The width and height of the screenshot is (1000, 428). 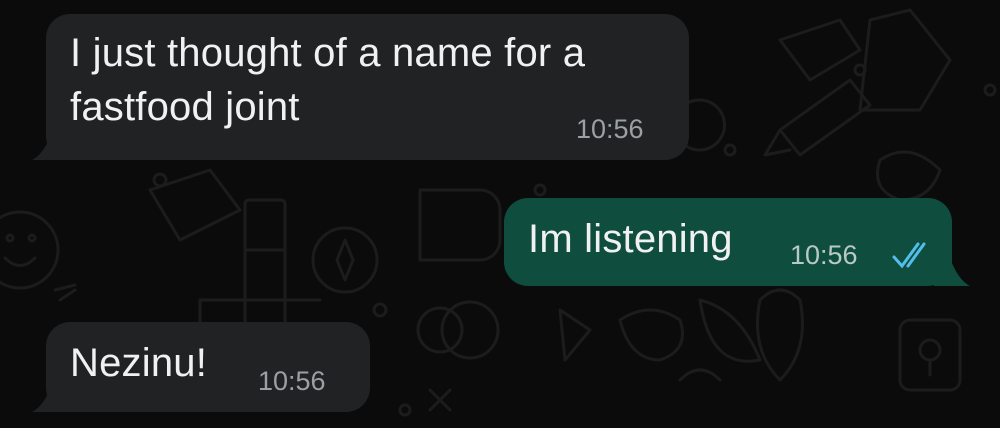 What do you see at coordinates (328, 53) in the screenshot?
I see `message-text-line-1: I just thought of a name for a` at bounding box center [328, 53].